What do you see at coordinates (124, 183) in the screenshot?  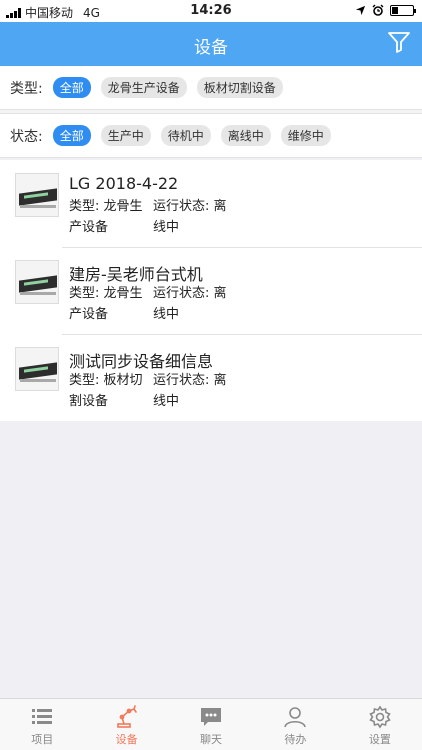 I see `device-name: LG 2018-4-22` at bounding box center [124, 183].